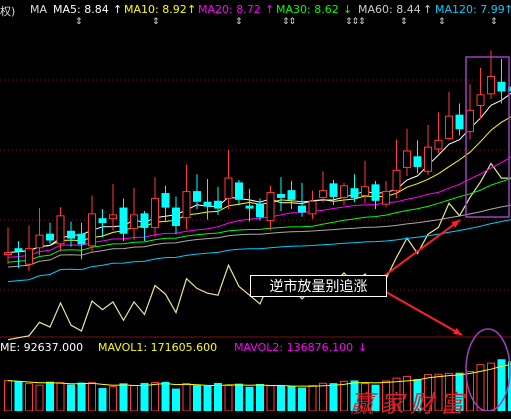 This screenshot has width=511, height=419. Describe the element at coordinates (293, 347) in the screenshot. I see `legend-mavol2: MAVOL2: 136876.100` at that location.